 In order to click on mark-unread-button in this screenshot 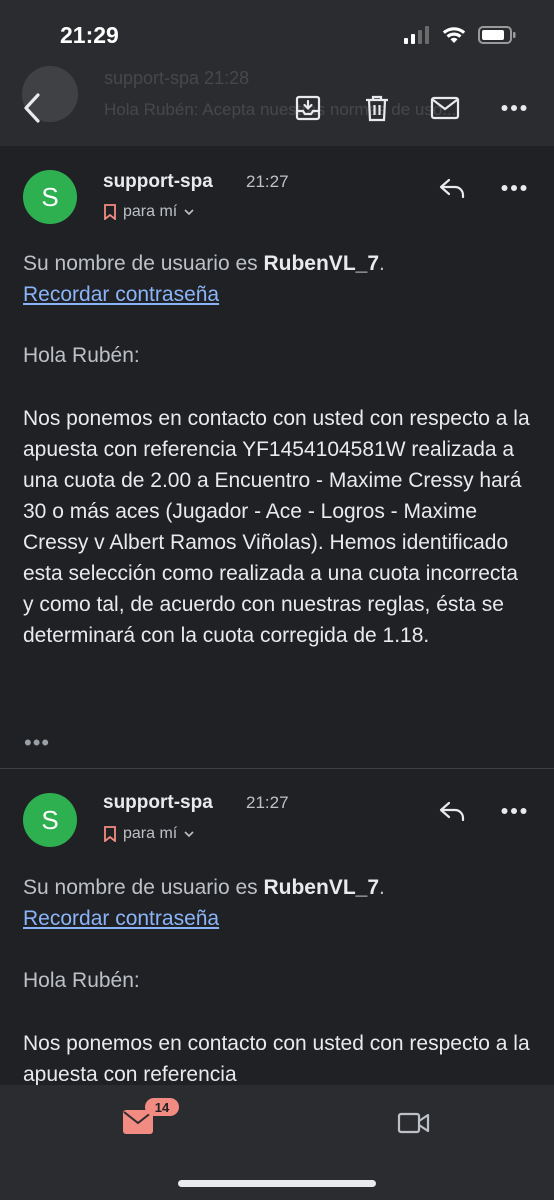, I will do `click(445, 108)`.